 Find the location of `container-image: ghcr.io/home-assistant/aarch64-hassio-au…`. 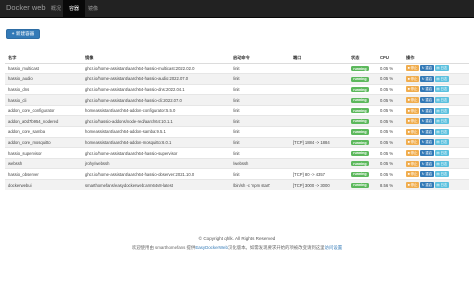

container-image: ghcr.io/home-assistant/aarch64-hassio-au… is located at coordinates (156, 79).